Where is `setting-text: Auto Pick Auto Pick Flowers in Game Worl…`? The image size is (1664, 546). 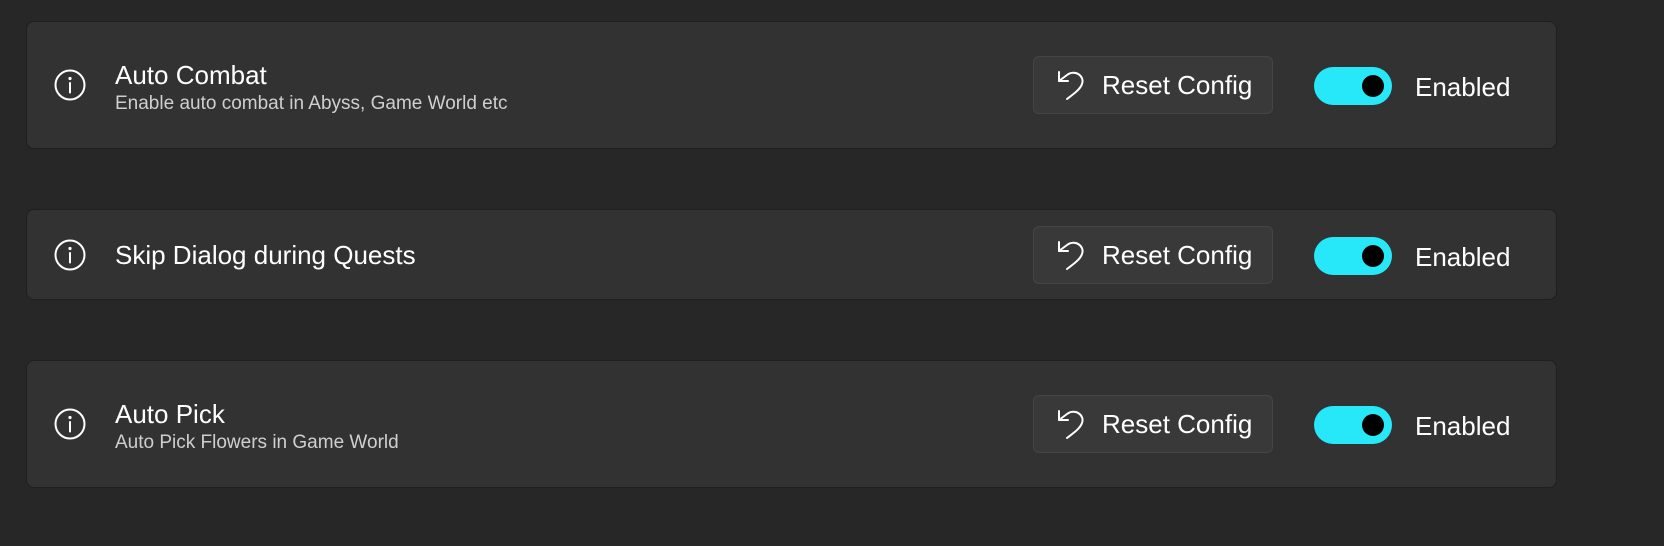 setting-text: Auto Pick Auto Pick Flowers in Game Worl… is located at coordinates (257, 427).